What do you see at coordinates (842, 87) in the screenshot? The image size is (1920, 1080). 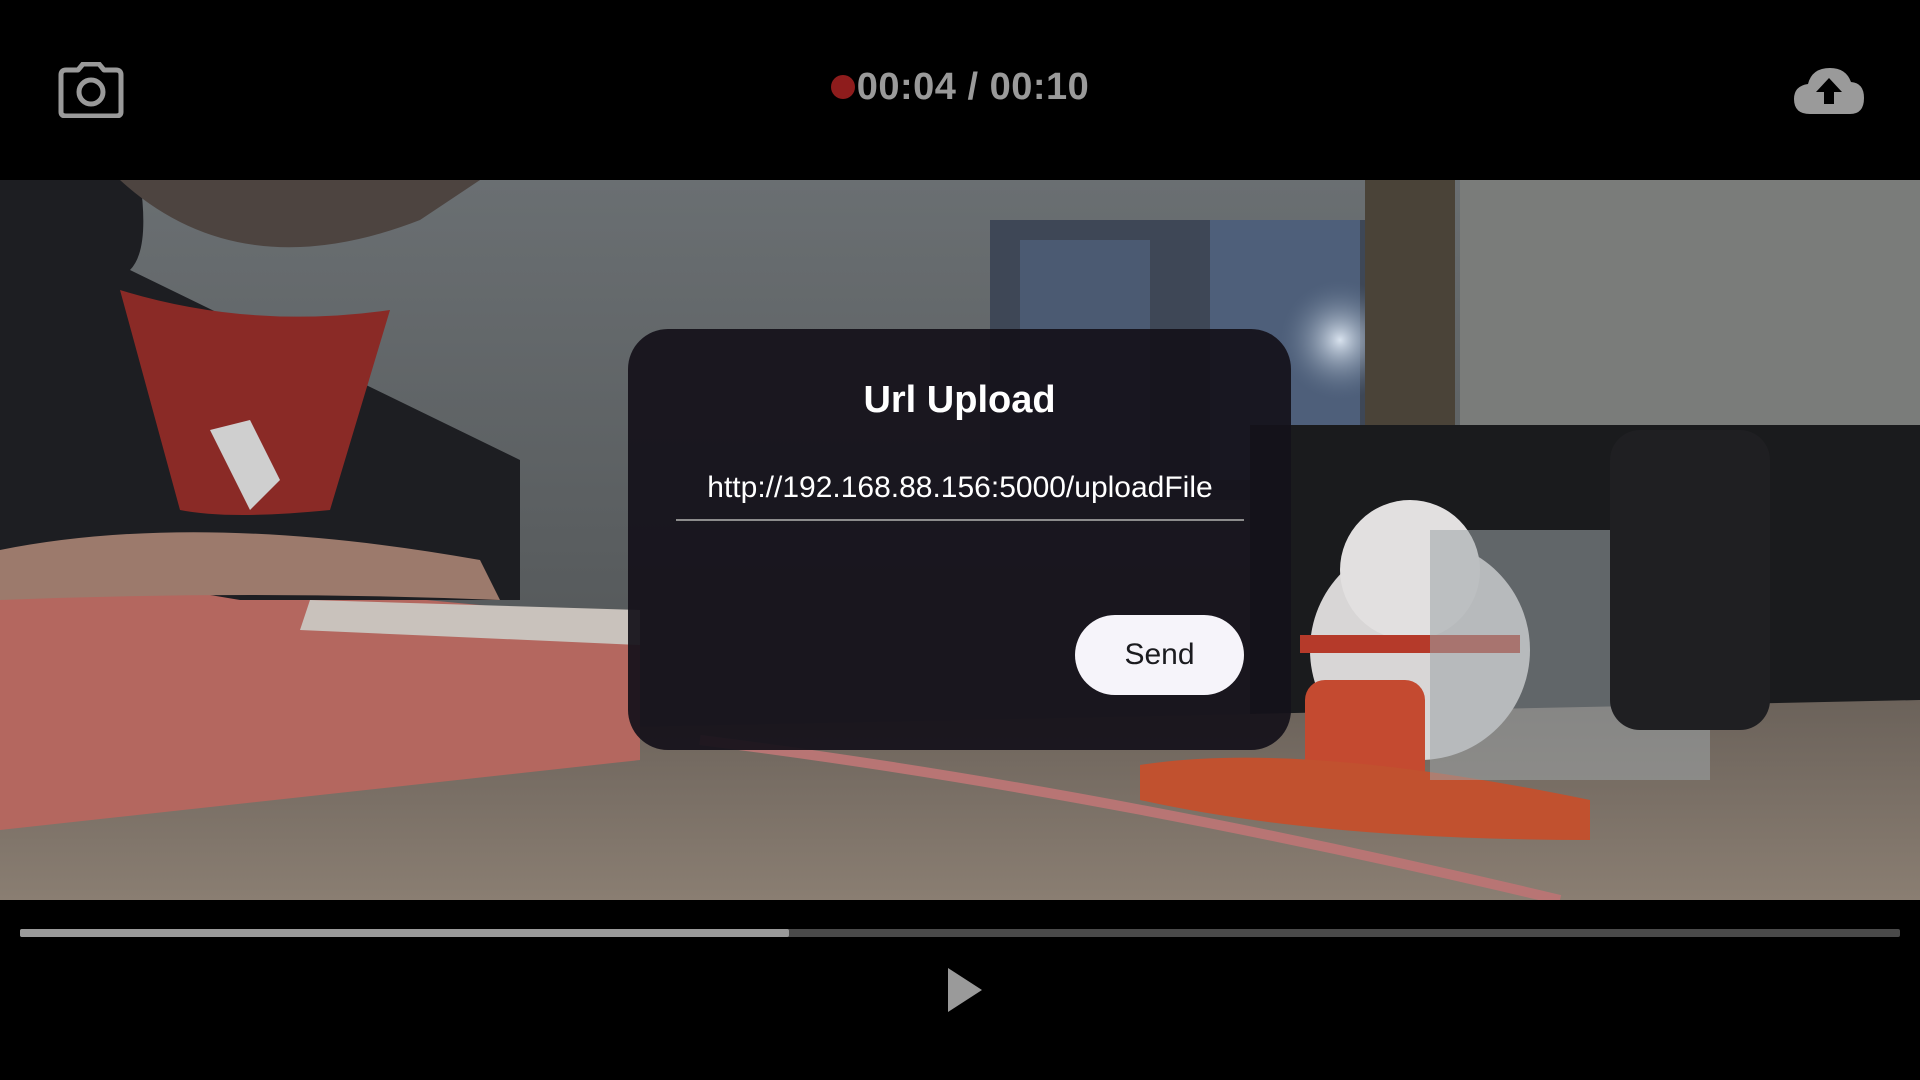 I see `recording-indicator` at bounding box center [842, 87].